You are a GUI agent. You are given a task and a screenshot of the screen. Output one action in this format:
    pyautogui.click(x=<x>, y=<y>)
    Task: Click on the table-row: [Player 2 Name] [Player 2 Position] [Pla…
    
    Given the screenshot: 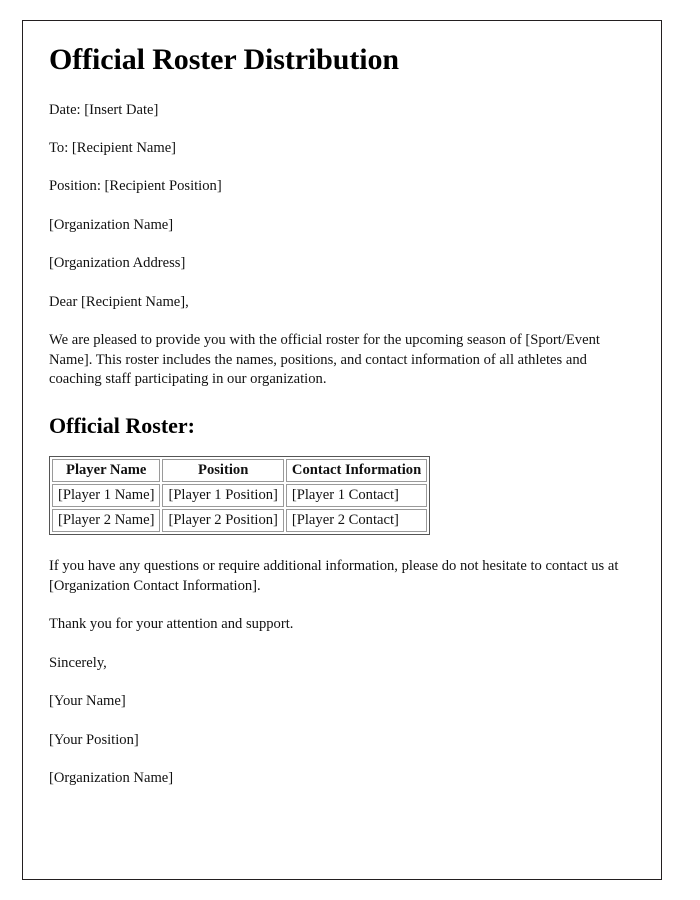 What is the action you would take?
    pyautogui.click(x=240, y=521)
    